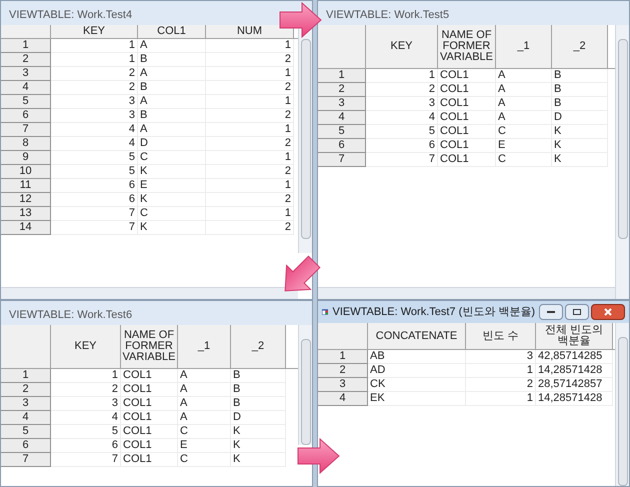  What do you see at coordinates (172, 31) in the screenshot?
I see `column-header: COL1` at bounding box center [172, 31].